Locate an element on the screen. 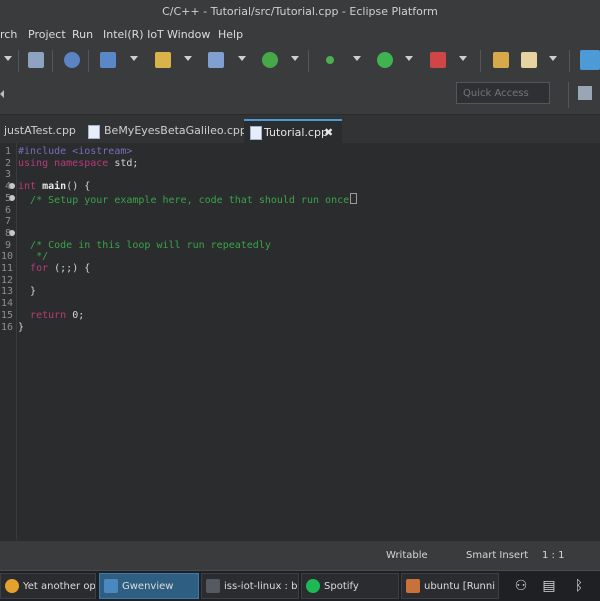 This screenshot has width=600, height=601. task-label: Gwenview is located at coordinates (148, 586).